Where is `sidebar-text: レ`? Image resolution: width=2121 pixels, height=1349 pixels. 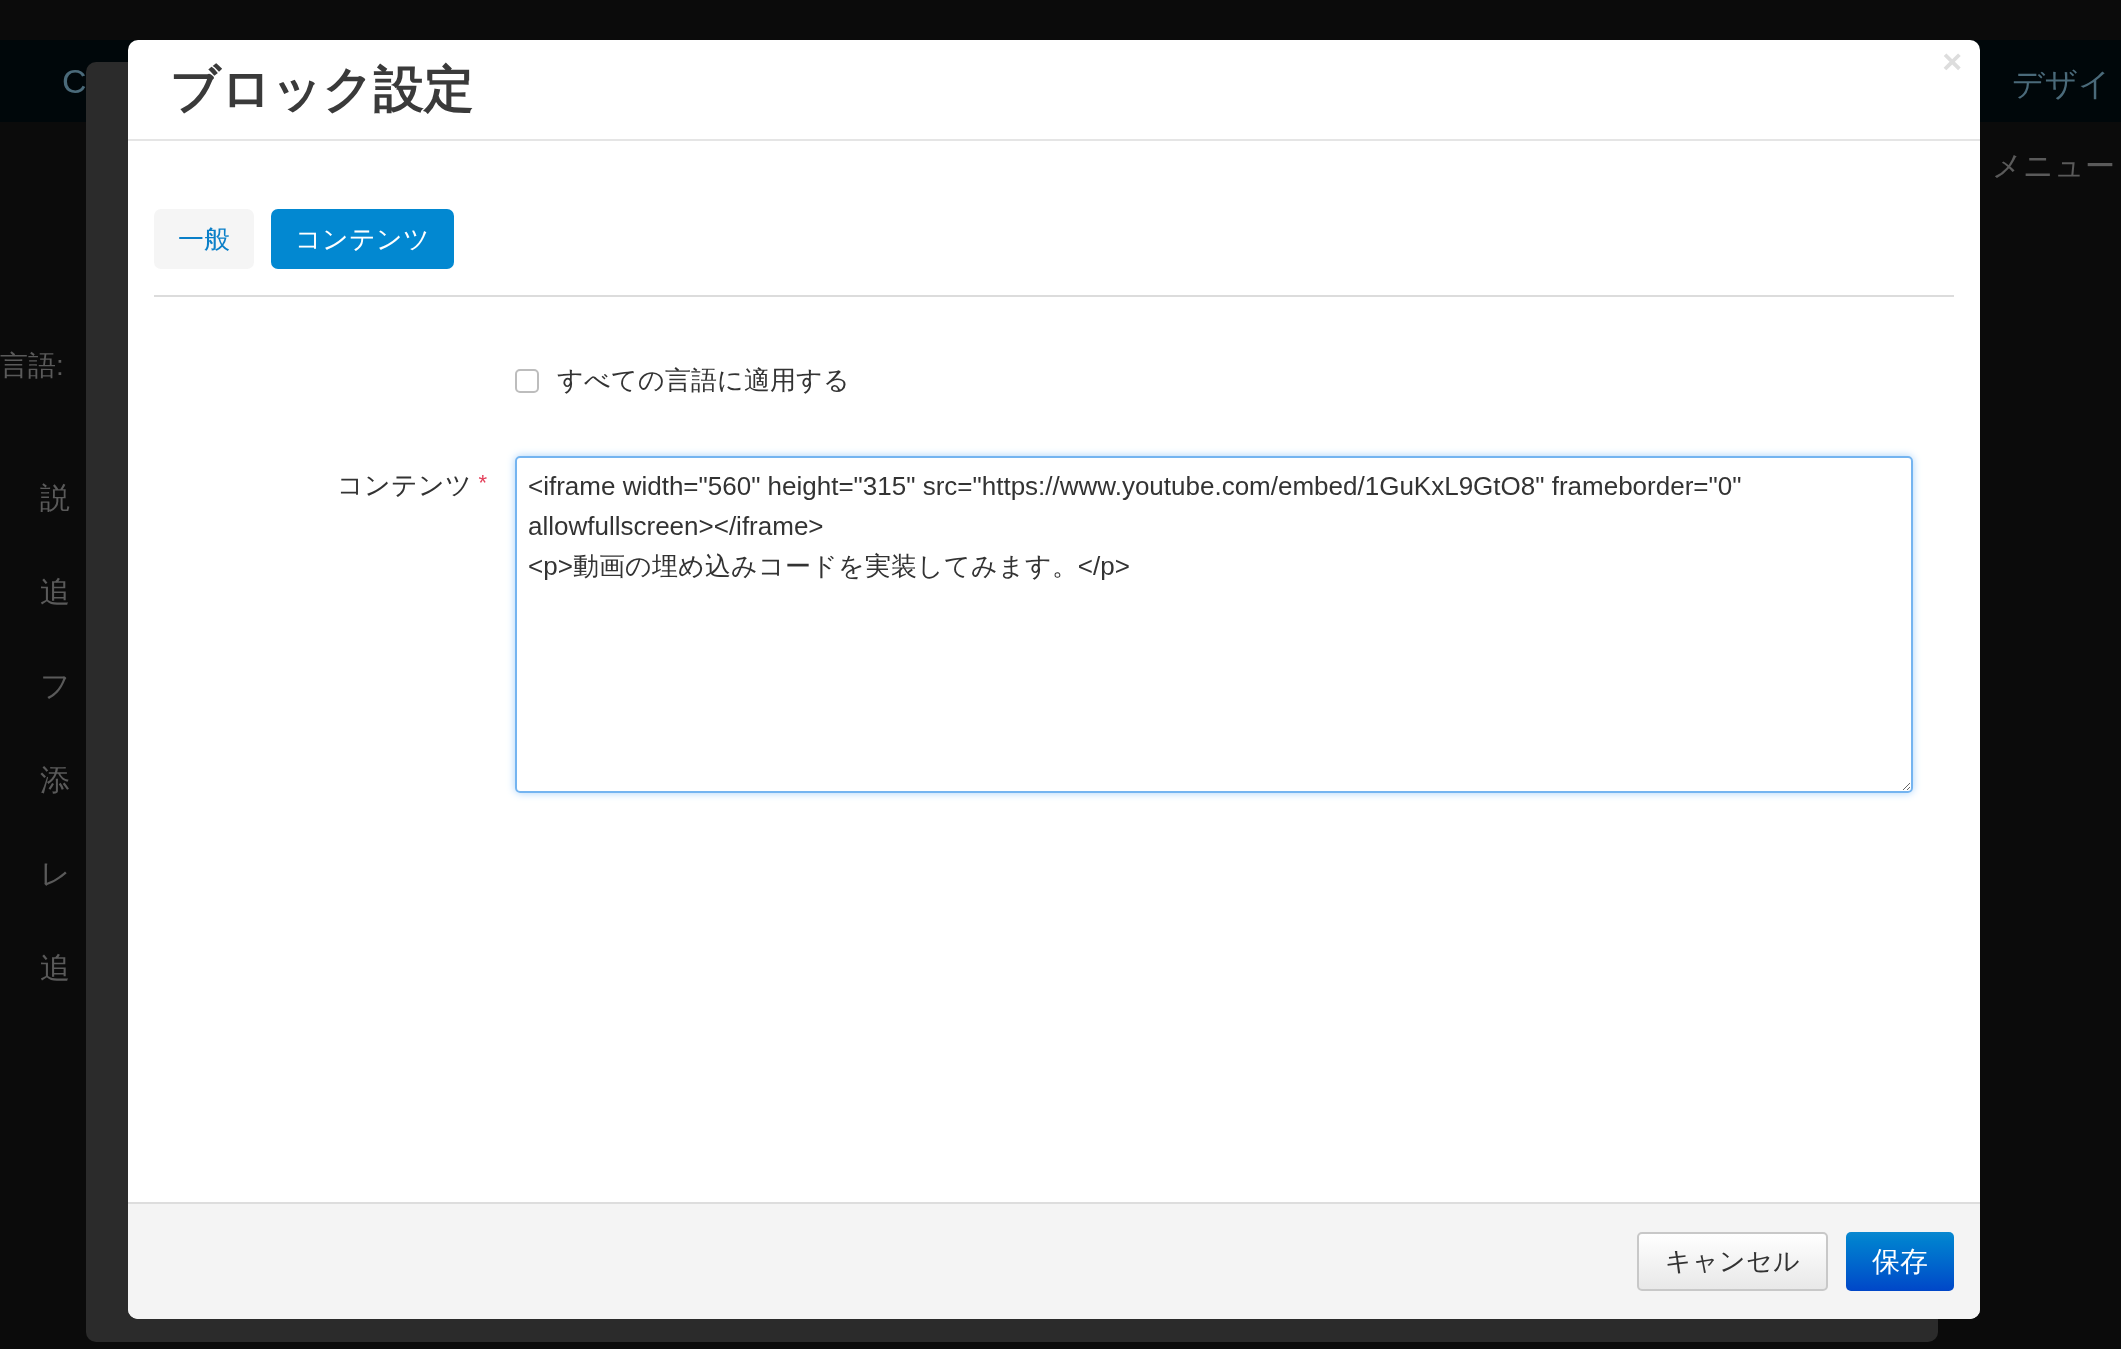
sidebar-text: レ is located at coordinates (55, 874).